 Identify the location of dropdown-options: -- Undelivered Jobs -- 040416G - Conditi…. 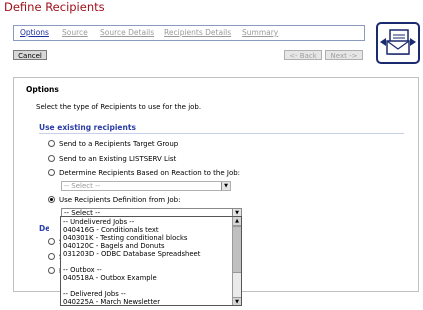
(147, 261).